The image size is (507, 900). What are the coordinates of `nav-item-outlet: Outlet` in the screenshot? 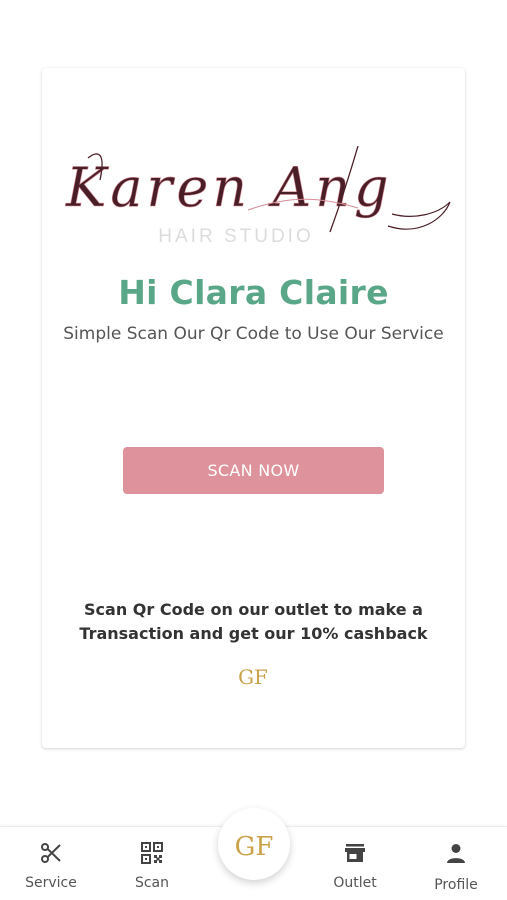 It's located at (355, 863).